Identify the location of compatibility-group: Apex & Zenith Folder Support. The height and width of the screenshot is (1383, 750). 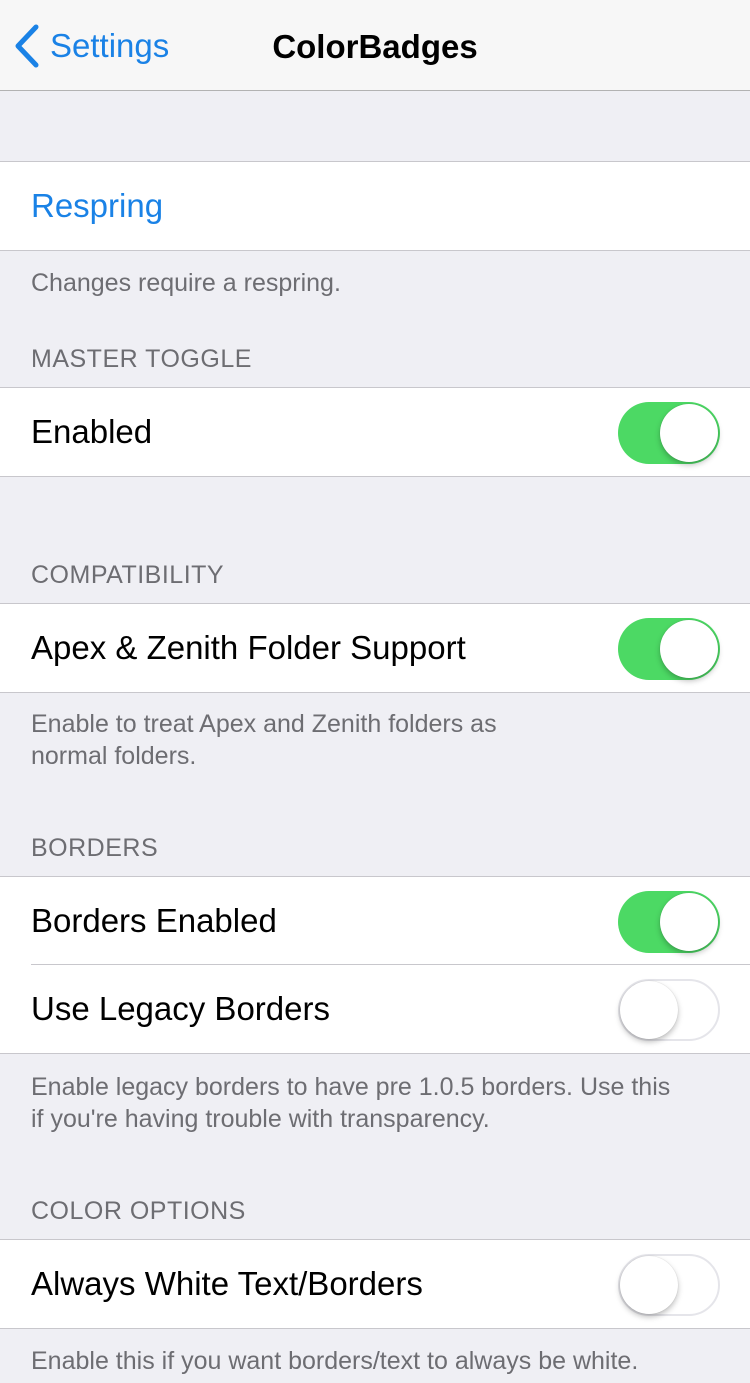
(375, 648).